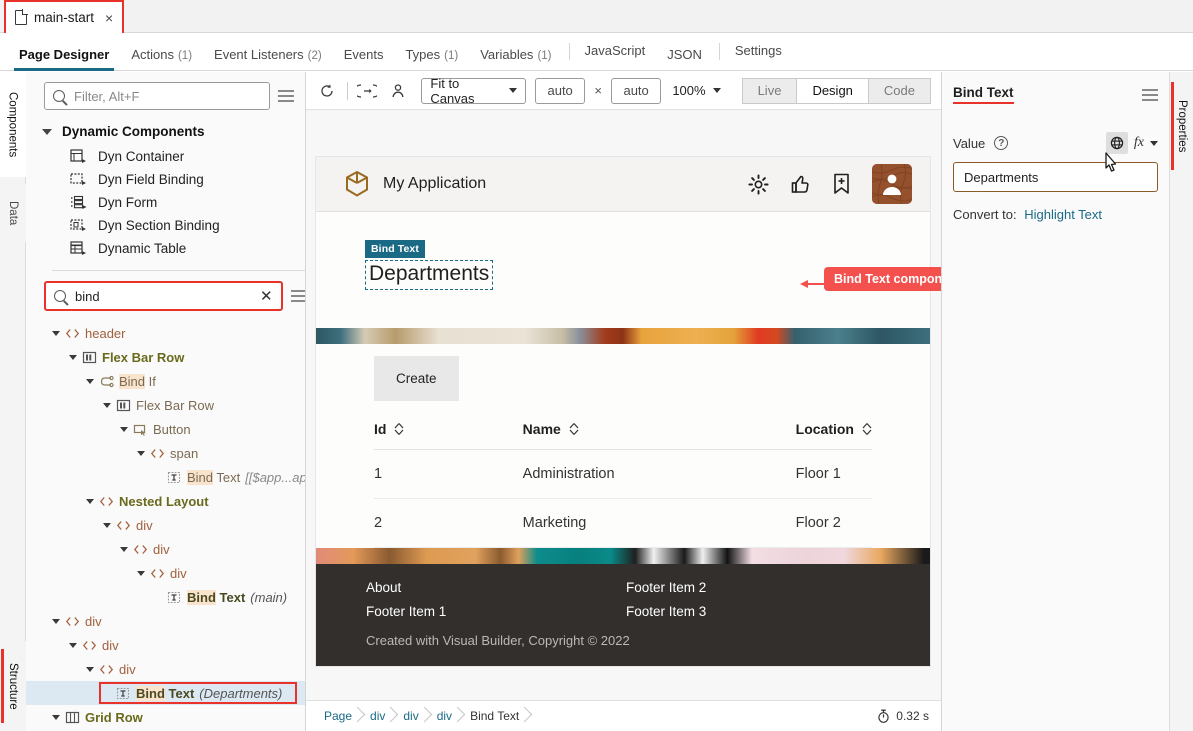 This screenshot has height=731, width=1193. Describe the element at coordinates (165, 248) in the screenshot. I see `palette-item-dynamic-table: Dynamic Table` at that location.